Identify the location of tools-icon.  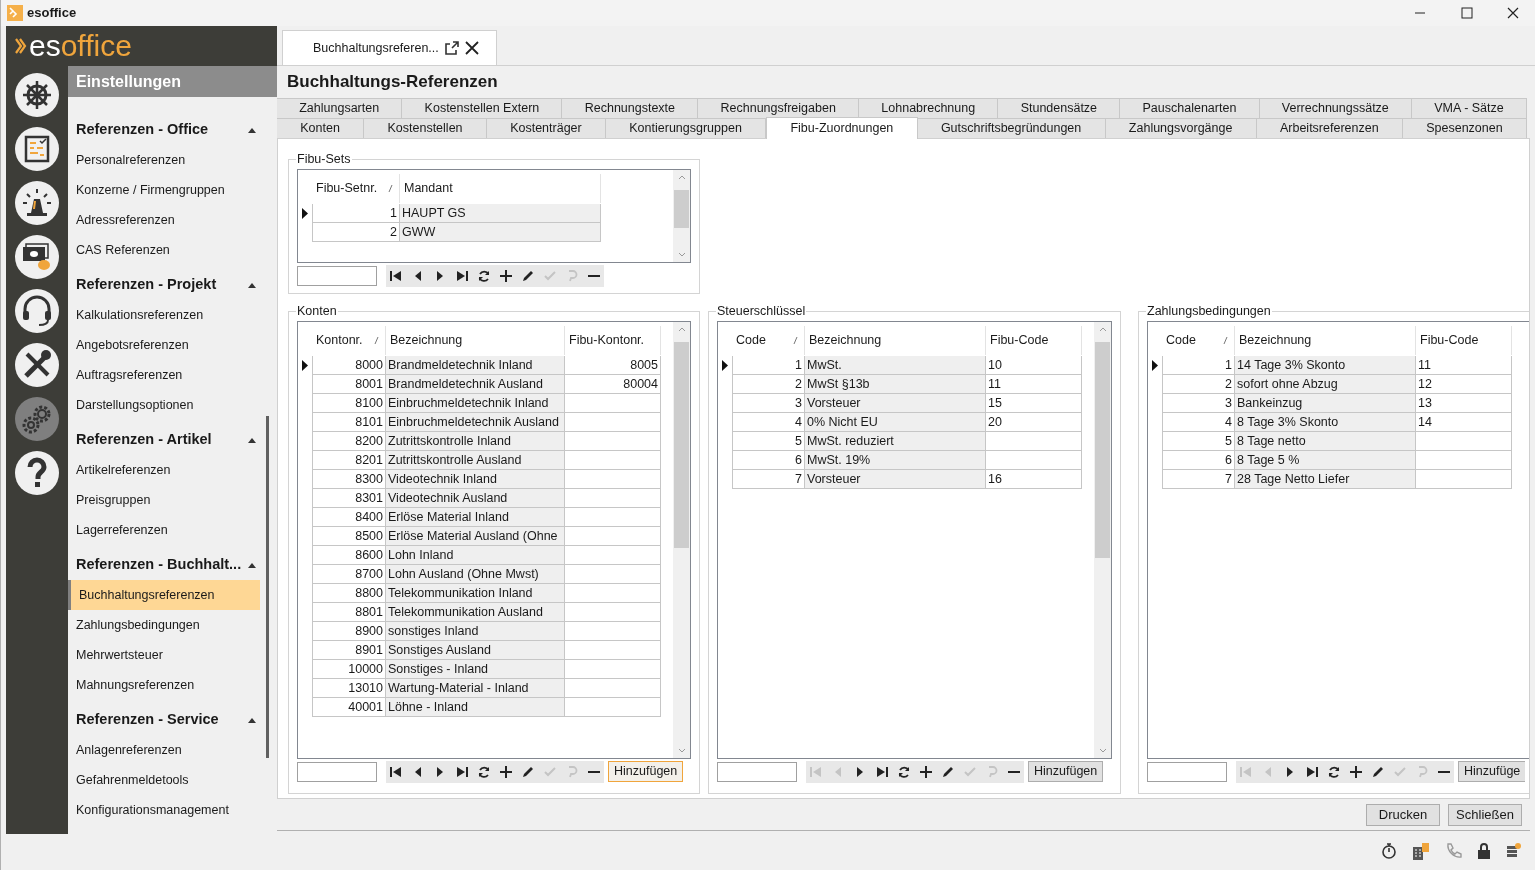
(37, 365).